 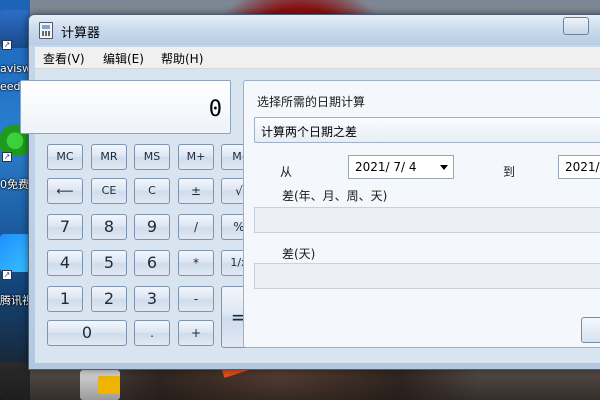 What do you see at coordinates (15, 253) in the screenshot?
I see `tencent-video-icon` at bounding box center [15, 253].